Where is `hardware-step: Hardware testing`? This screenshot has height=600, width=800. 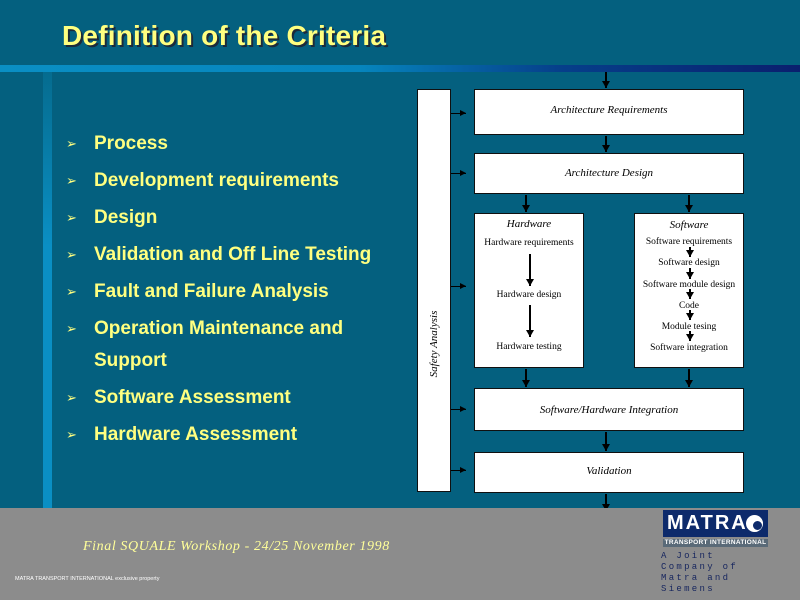
hardware-step: Hardware testing is located at coordinates (529, 347).